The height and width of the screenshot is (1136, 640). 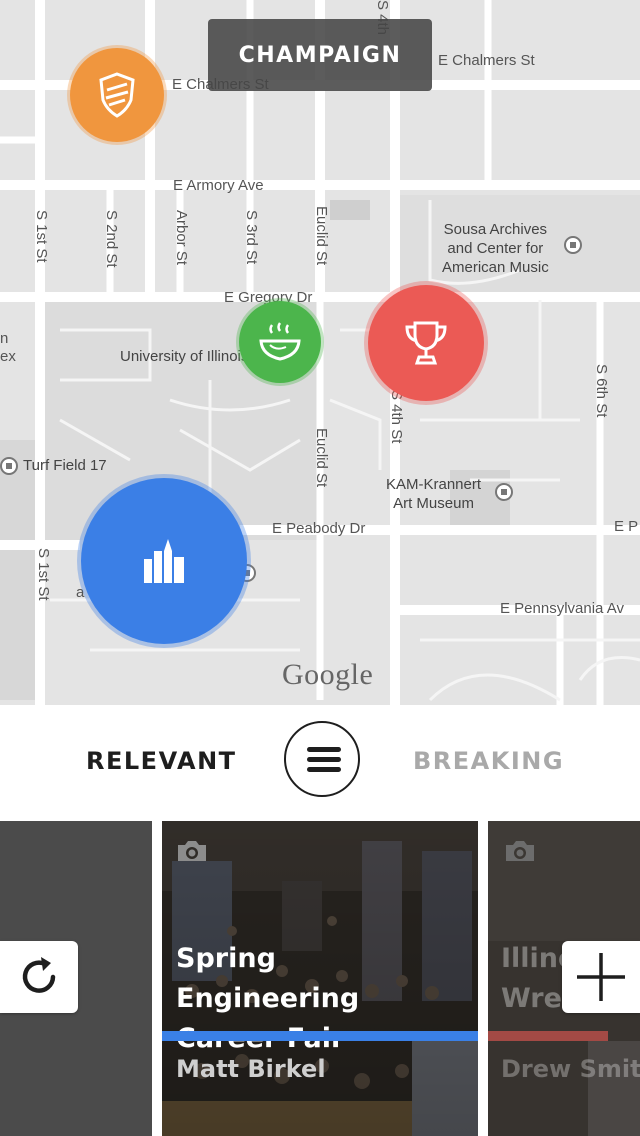 I want to click on refresh-button, so click(x=39, y=977).